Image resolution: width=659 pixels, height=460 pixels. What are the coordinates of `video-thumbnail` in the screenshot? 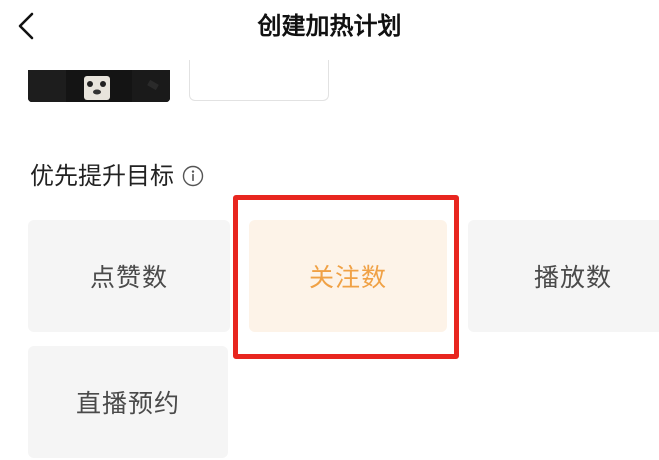 It's located at (99, 86).